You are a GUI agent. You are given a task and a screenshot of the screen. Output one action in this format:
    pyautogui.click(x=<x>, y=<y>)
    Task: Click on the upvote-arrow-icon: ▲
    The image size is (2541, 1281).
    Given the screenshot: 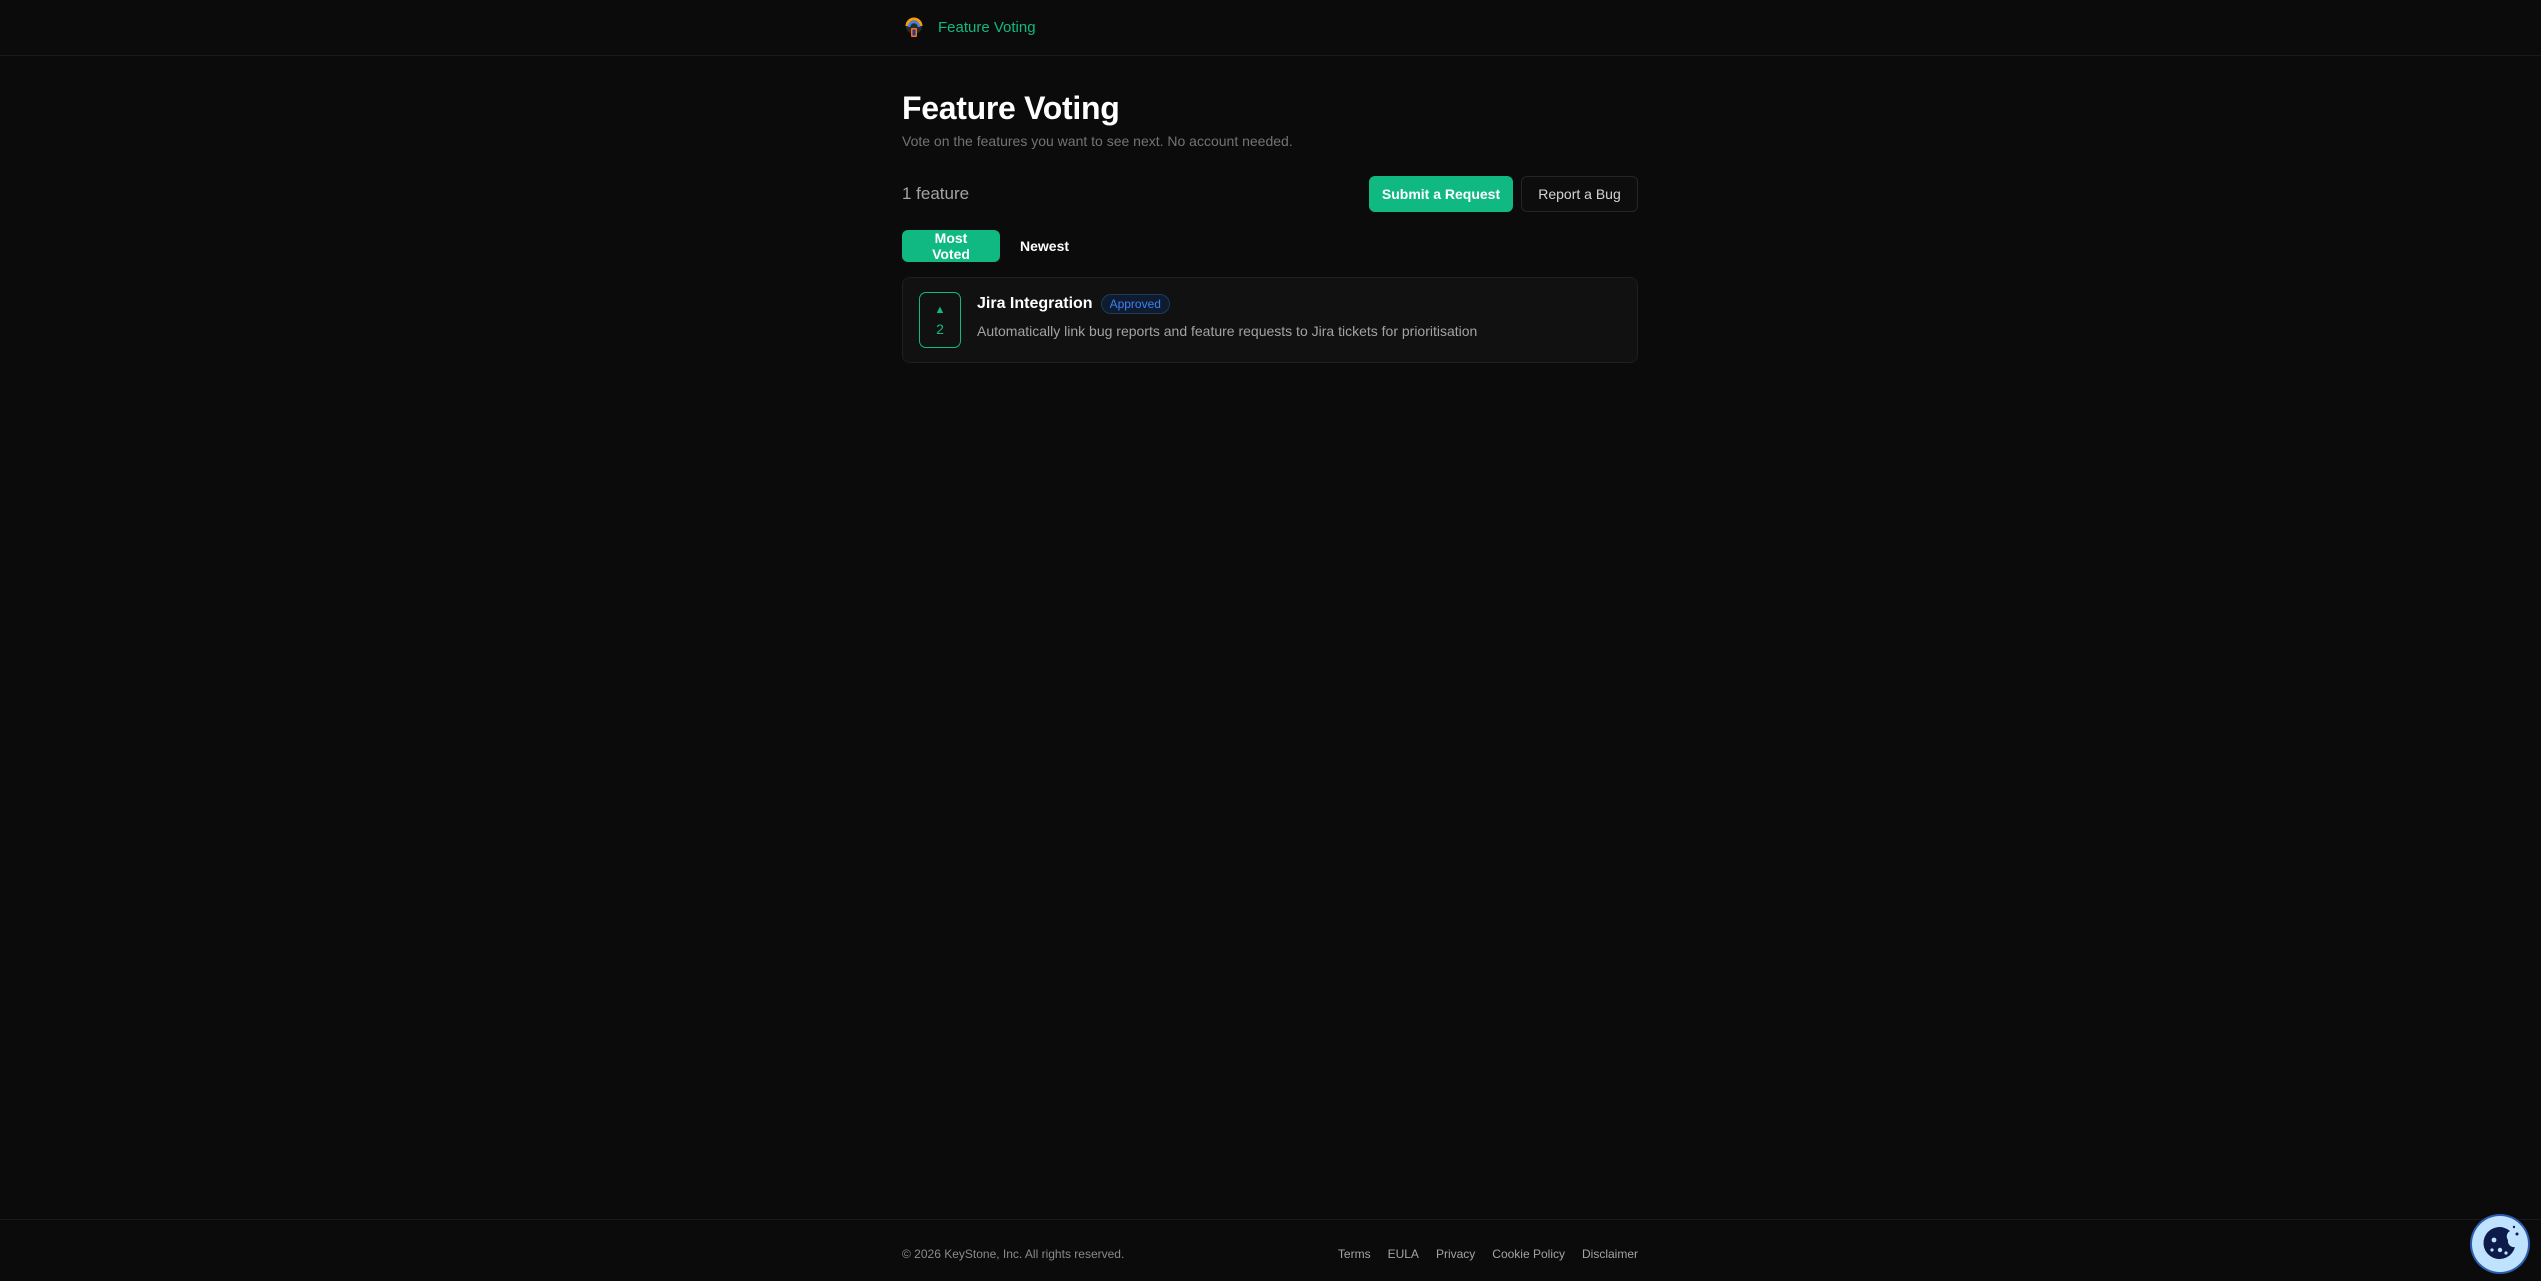 What is the action you would take?
    pyautogui.click(x=940, y=309)
    